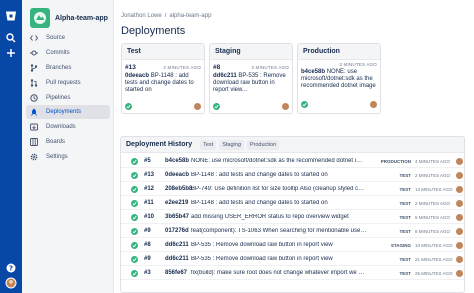 The width and height of the screenshot is (474, 293). Describe the element at coordinates (11, 283) in the screenshot. I see `user-avatar-icon` at that location.